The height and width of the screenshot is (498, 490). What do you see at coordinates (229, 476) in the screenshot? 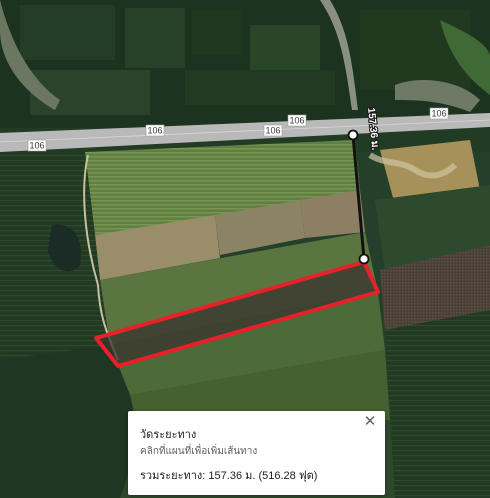
I see `total-distance: รวมระยะทาง: 157.36 ม. (516.28 ฟุต)` at bounding box center [229, 476].